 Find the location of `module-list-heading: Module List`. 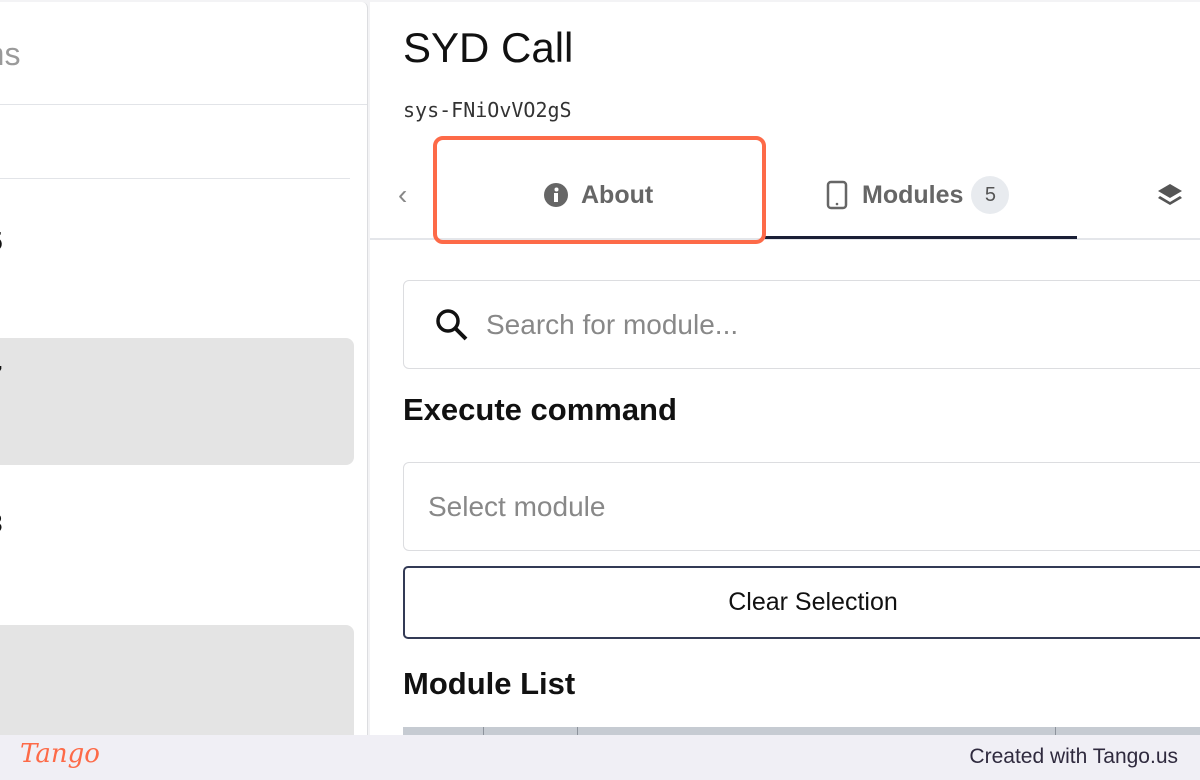

module-list-heading: Module List is located at coordinates (489, 683).